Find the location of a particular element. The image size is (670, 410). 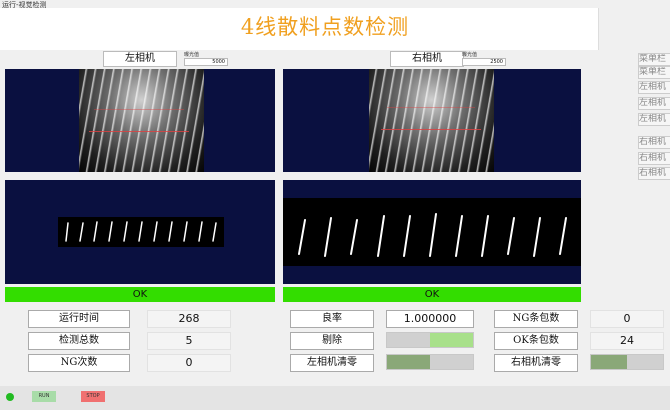

reject-indicator-fill is located at coordinates (451, 340).